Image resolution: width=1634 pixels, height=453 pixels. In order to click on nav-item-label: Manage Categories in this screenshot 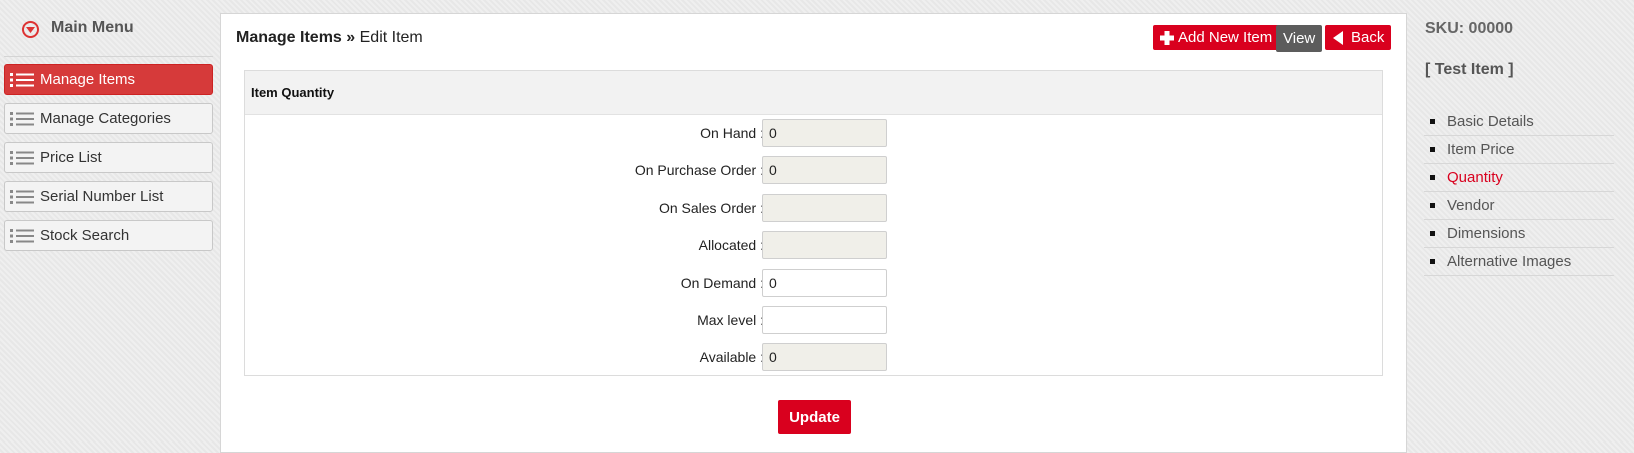, I will do `click(105, 118)`.